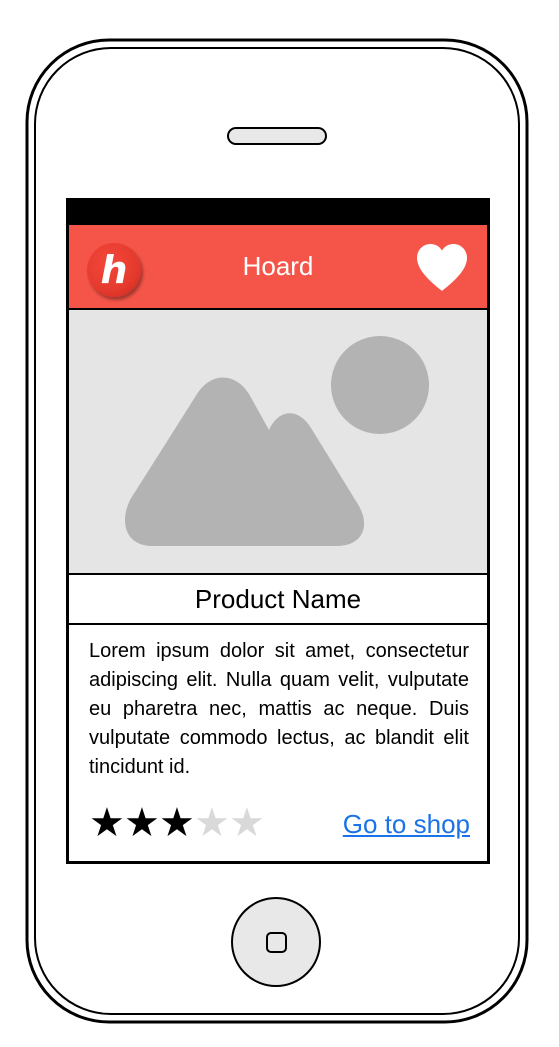 The image size is (559, 1047). I want to click on app-logo: h, so click(114, 270).